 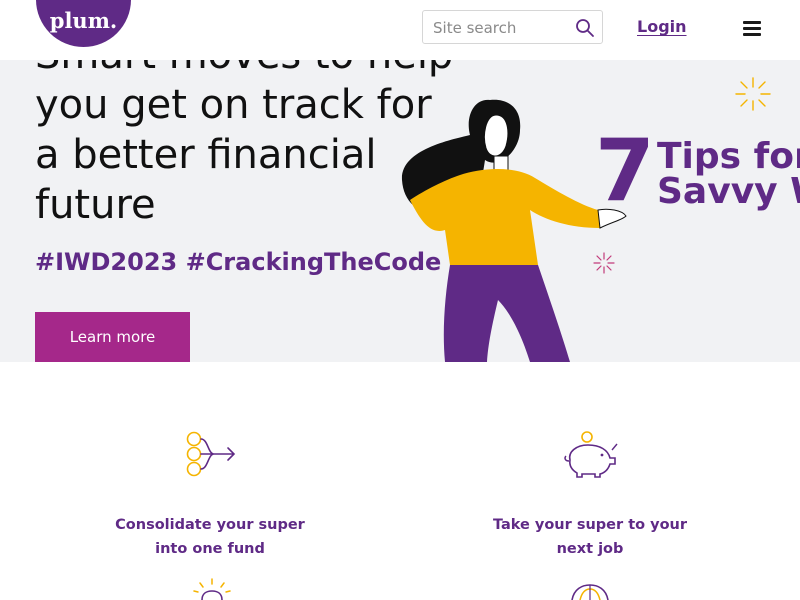 What do you see at coordinates (212, 589) in the screenshot?
I see `lightbulb-icon` at bounding box center [212, 589].